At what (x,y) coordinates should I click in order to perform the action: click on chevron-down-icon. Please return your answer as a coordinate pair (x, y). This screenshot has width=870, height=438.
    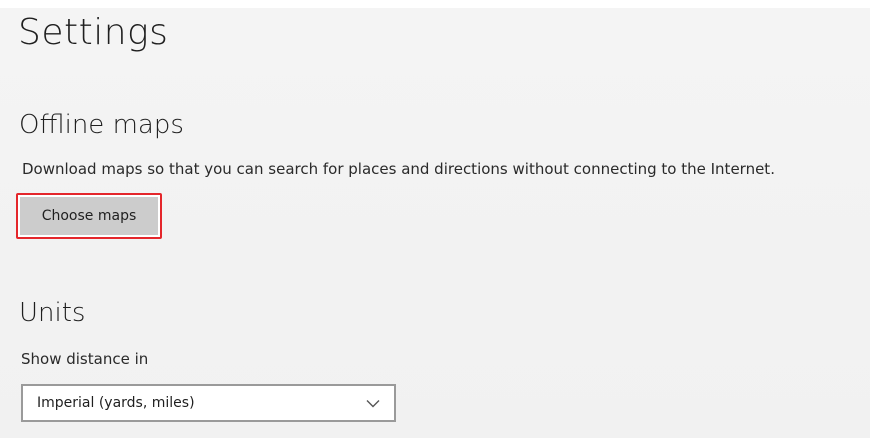
    Looking at the image, I should click on (373, 403).